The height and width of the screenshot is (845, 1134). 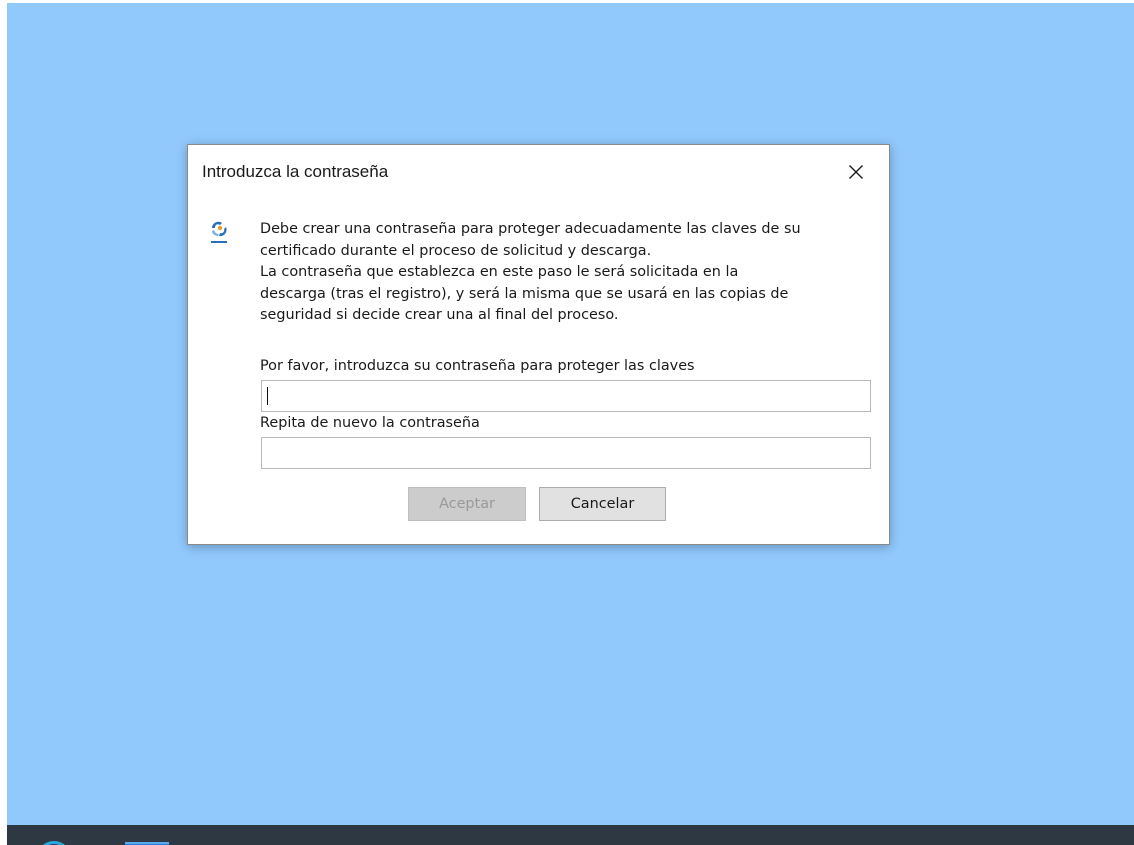 What do you see at coordinates (566, 453) in the screenshot?
I see `repeat-password-input` at bounding box center [566, 453].